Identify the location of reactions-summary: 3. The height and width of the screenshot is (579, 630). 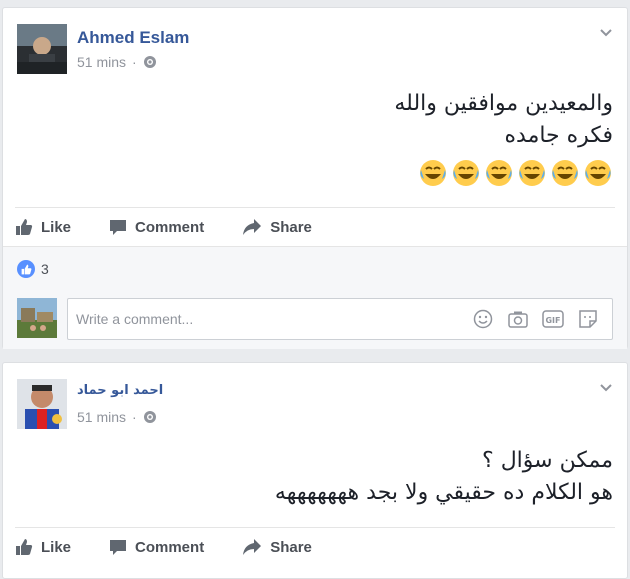
(33, 269).